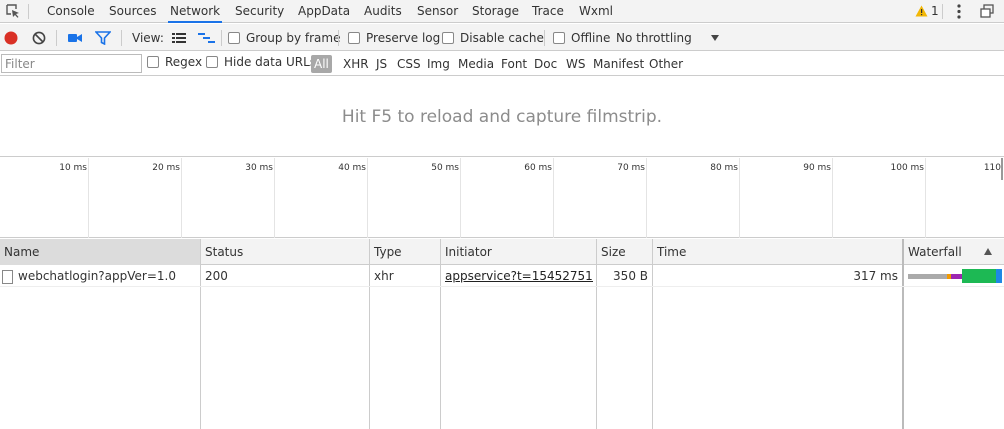 The width and height of the screenshot is (1004, 429). What do you see at coordinates (618, 64) in the screenshot?
I see `filter-type-manifest: Manifest` at bounding box center [618, 64].